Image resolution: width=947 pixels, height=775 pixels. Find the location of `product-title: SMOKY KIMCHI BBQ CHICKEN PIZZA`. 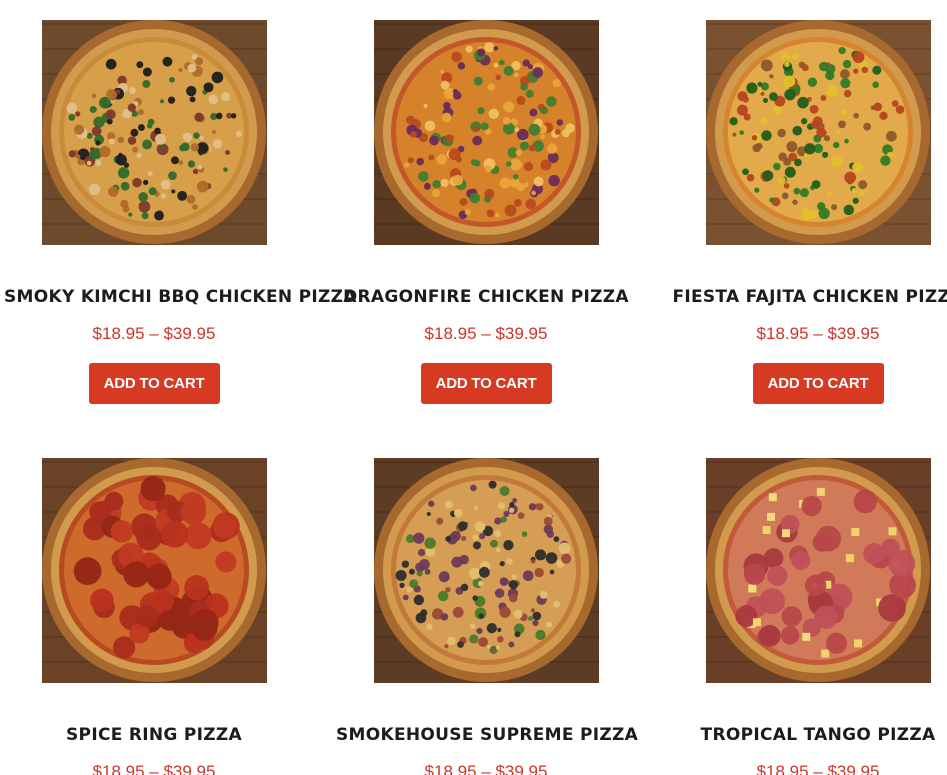

product-title: SMOKY KIMCHI BBQ CHICKEN PIZZA is located at coordinates (180, 297).